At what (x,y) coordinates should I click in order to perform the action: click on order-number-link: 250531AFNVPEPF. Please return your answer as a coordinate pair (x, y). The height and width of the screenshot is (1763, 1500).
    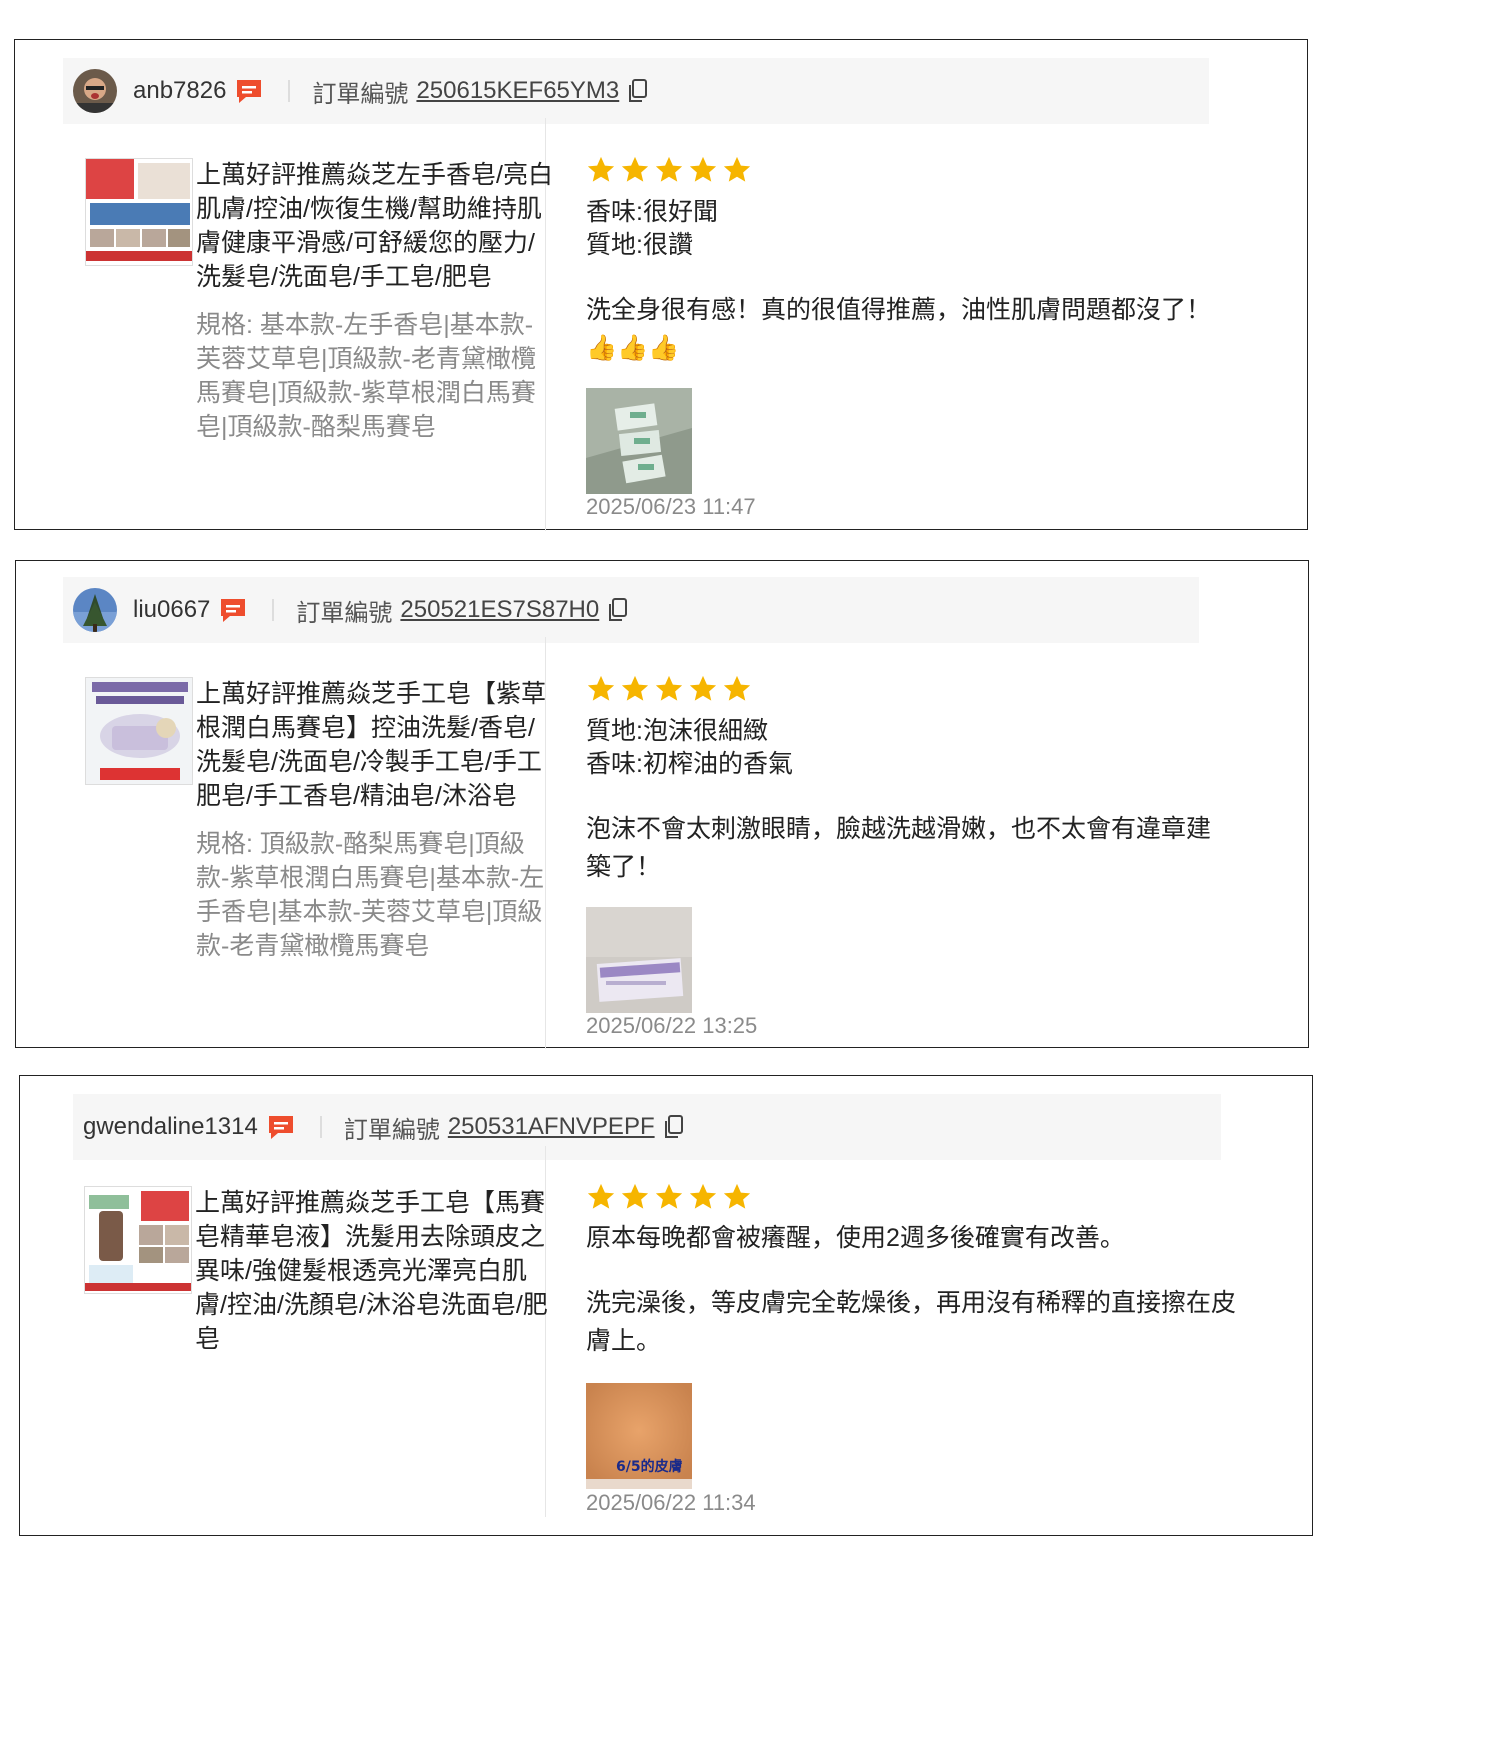
    Looking at the image, I should click on (551, 1127).